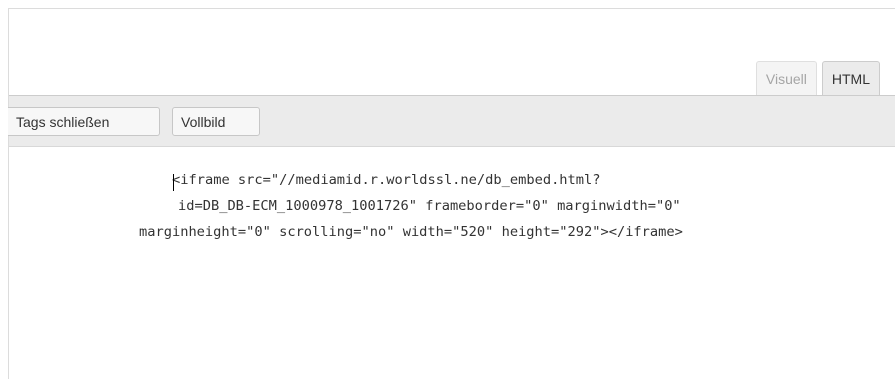  What do you see at coordinates (786, 78) in the screenshot?
I see `tab-visual: Visuell` at bounding box center [786, 78].